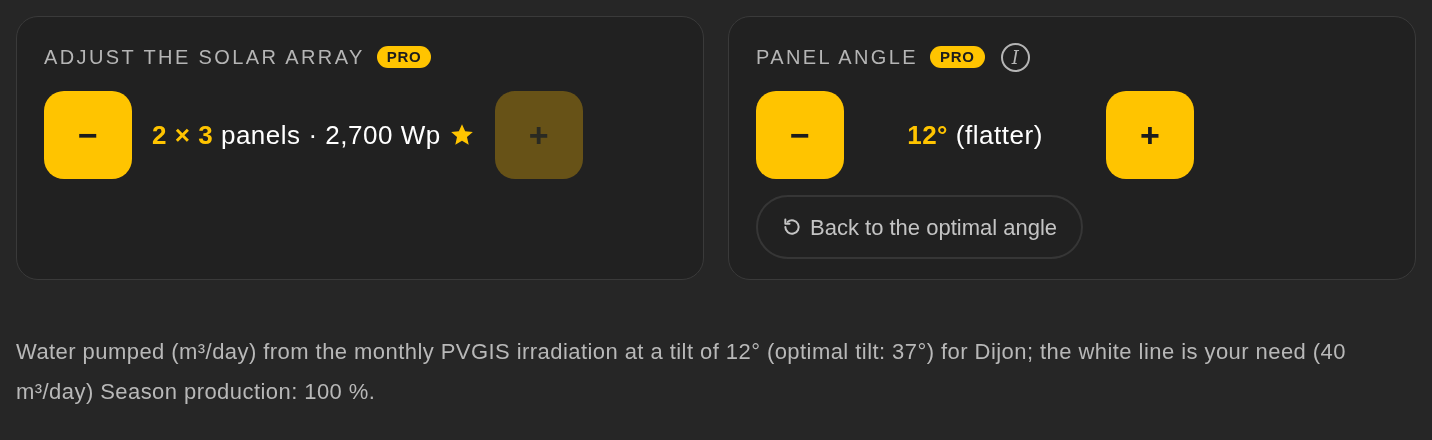 Image resolution: width=1432 pixels, height=440 pixels. What do you see at coordinates (681, 372) in the screenshot?
I see `caption-text: Water pumped (m³/day) from the monthly PVGIS irradiation at a tilt of 12° (optimal tilt: 37°) for Dijon; the white line is your need (40 m³/day) Season production: 100 %.` at bounding box center [681, 372].